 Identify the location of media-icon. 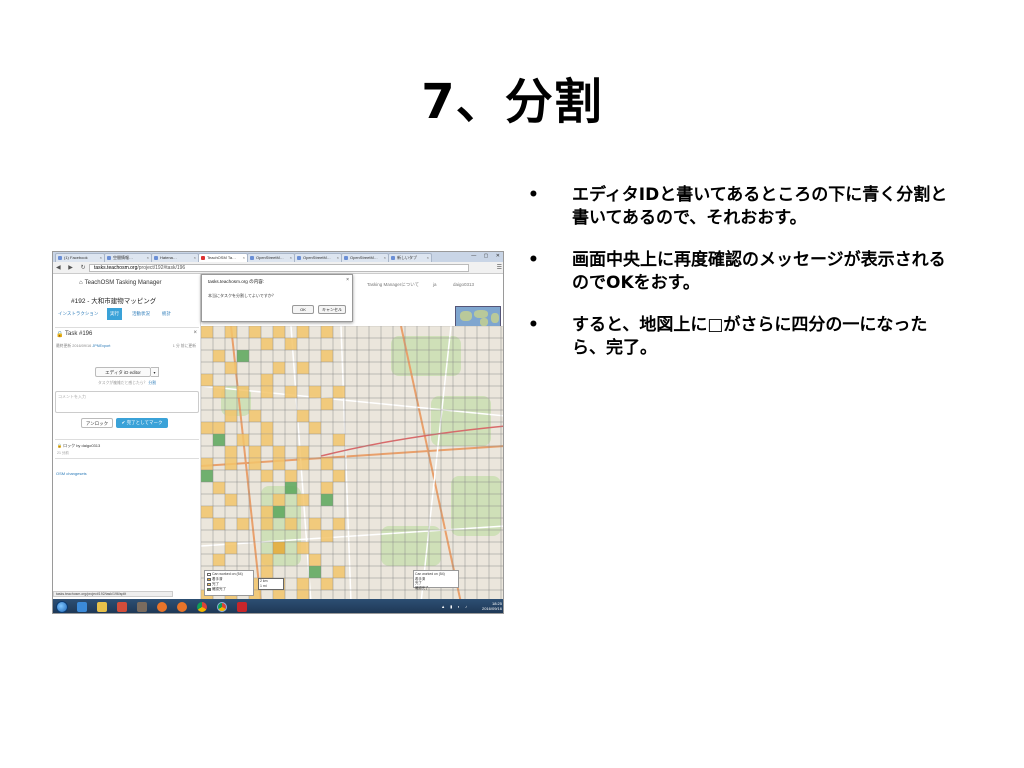
(122, 607).